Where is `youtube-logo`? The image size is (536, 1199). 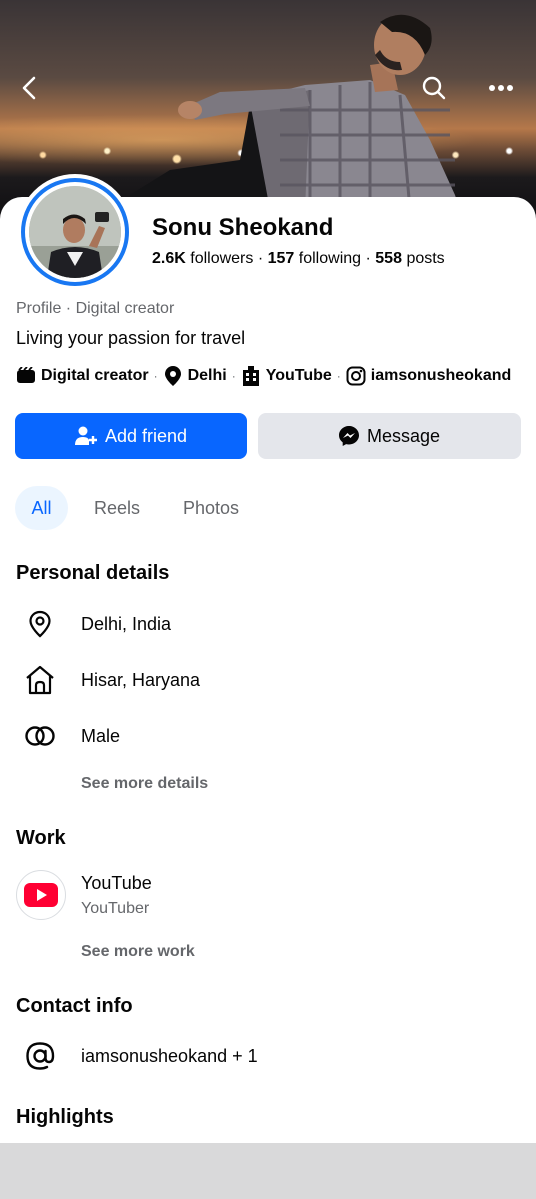 youtube-logo is located at coordinates (41, 895).